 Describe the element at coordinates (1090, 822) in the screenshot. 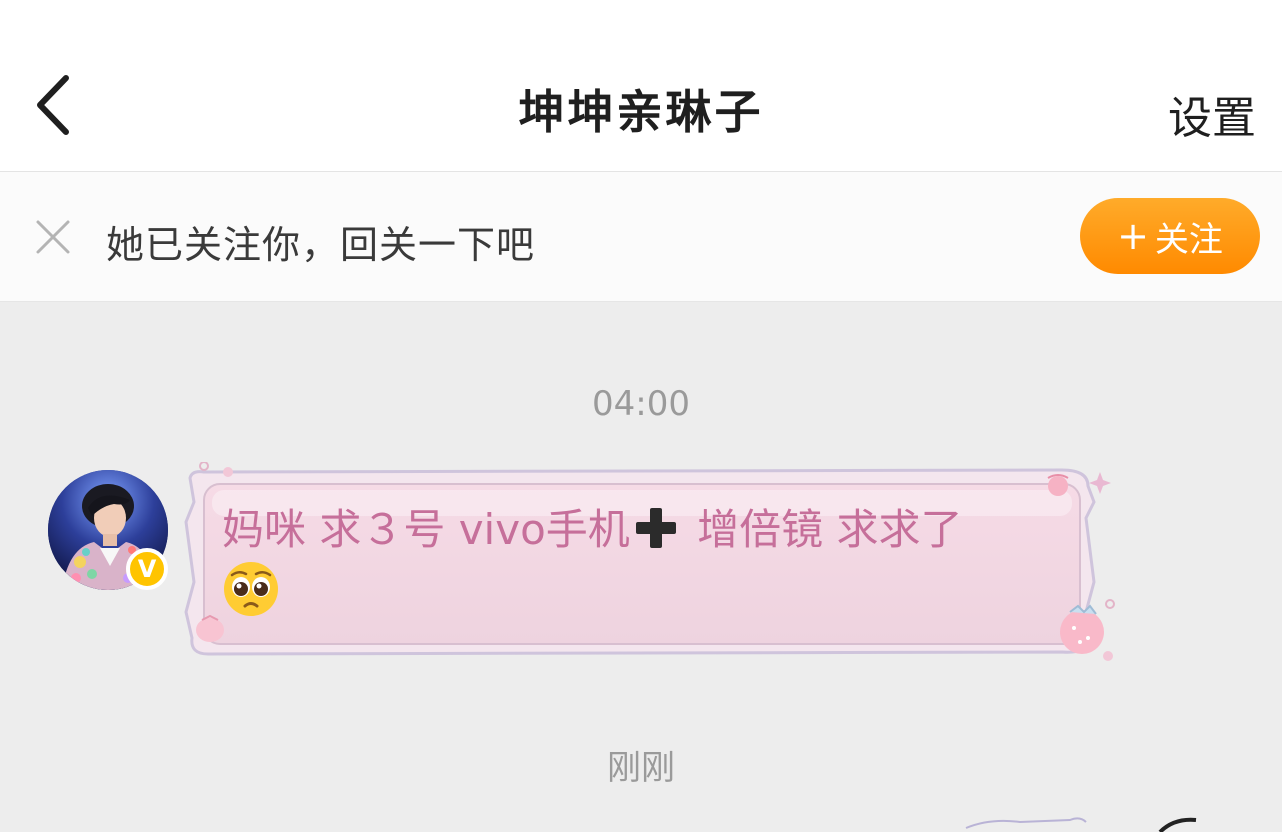

I see `next-message-bubble-partial` at that location.